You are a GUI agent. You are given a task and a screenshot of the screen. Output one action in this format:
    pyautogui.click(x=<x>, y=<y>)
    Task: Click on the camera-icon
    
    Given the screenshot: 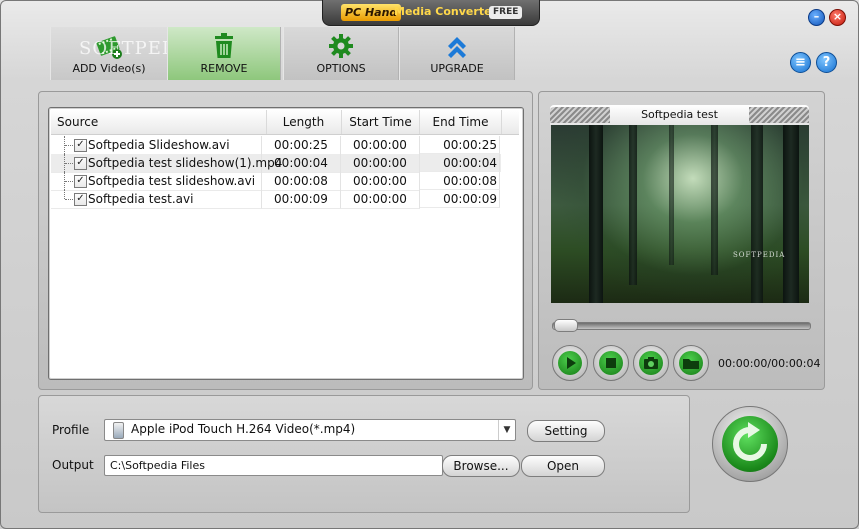 What is the action you would take?
    pyautogui.click(x=651, y=363)
    